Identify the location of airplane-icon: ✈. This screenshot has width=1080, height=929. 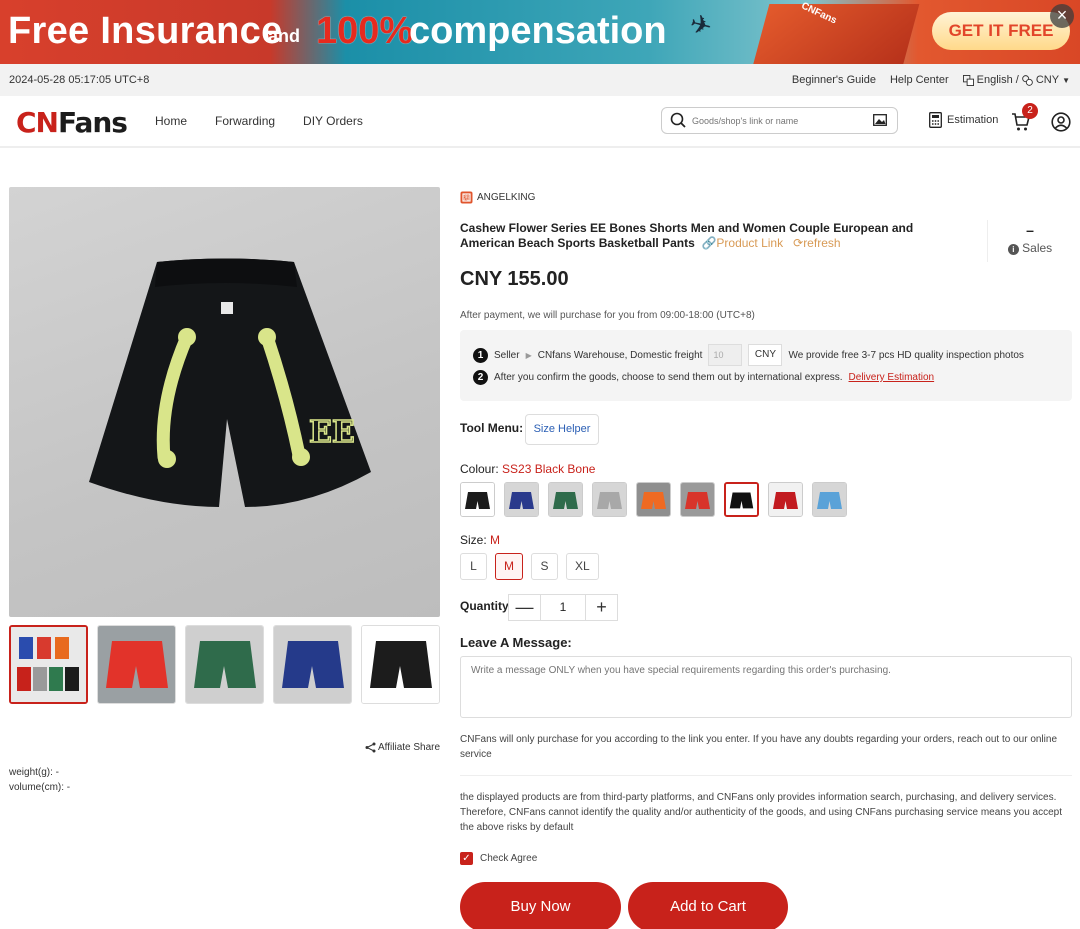
(701, 25).